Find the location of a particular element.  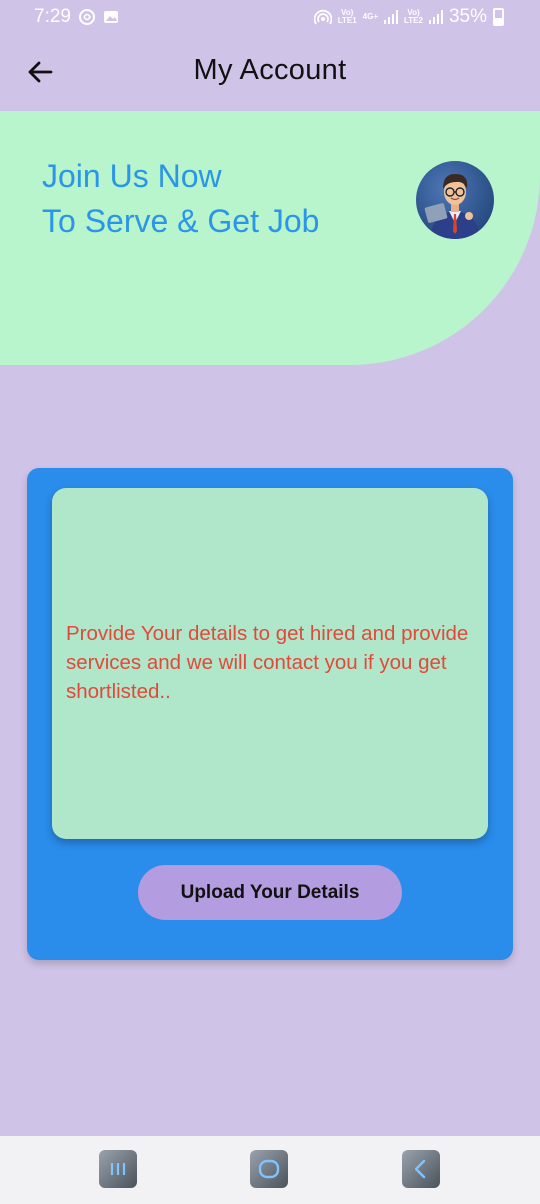

home-button is located at coordinates (269, 1169).